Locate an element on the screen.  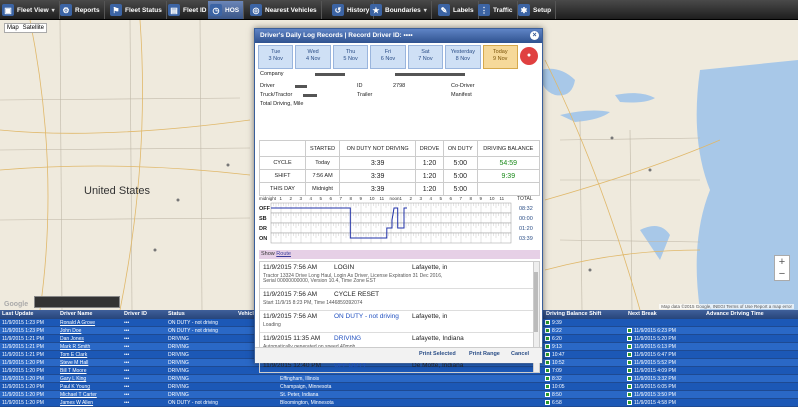
day-tab: Sat 7 Nov is located at coordinates (425, 57).